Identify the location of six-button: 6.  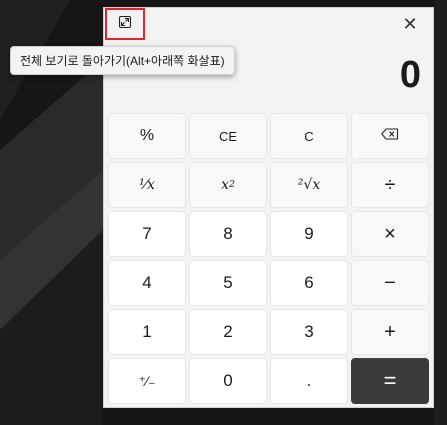
(309, 283).